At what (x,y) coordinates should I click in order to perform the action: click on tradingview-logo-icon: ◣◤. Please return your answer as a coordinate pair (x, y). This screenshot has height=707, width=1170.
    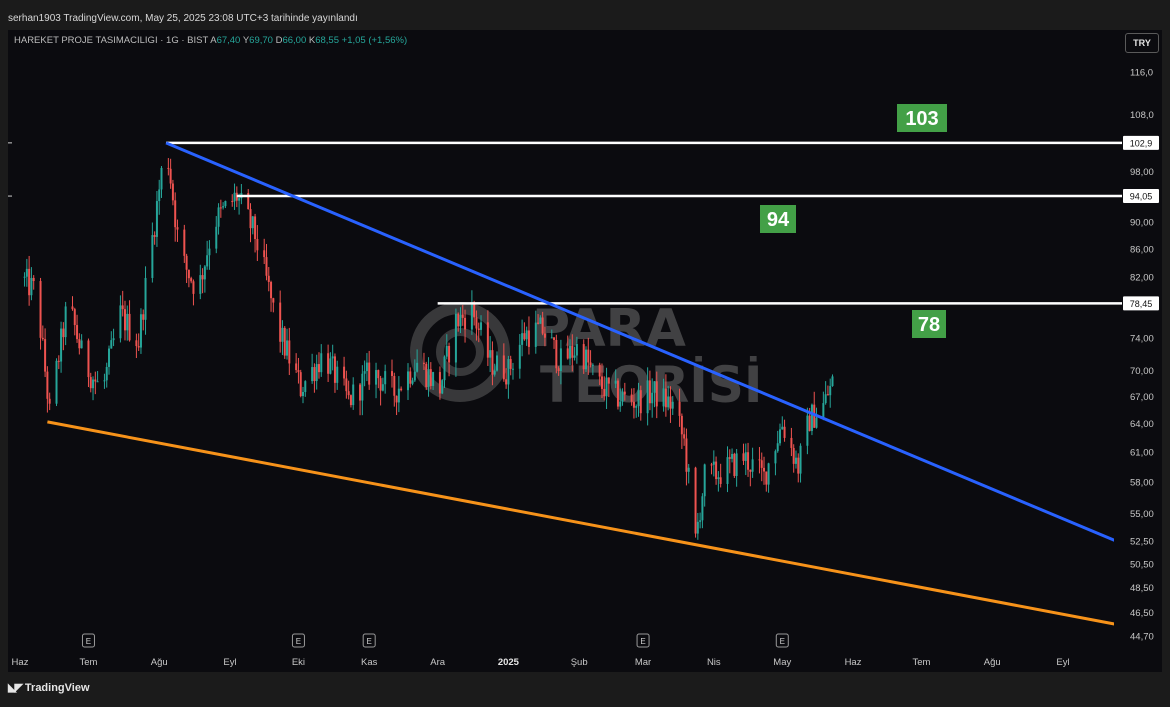
    Looking at the image, I should click on (15, 688).